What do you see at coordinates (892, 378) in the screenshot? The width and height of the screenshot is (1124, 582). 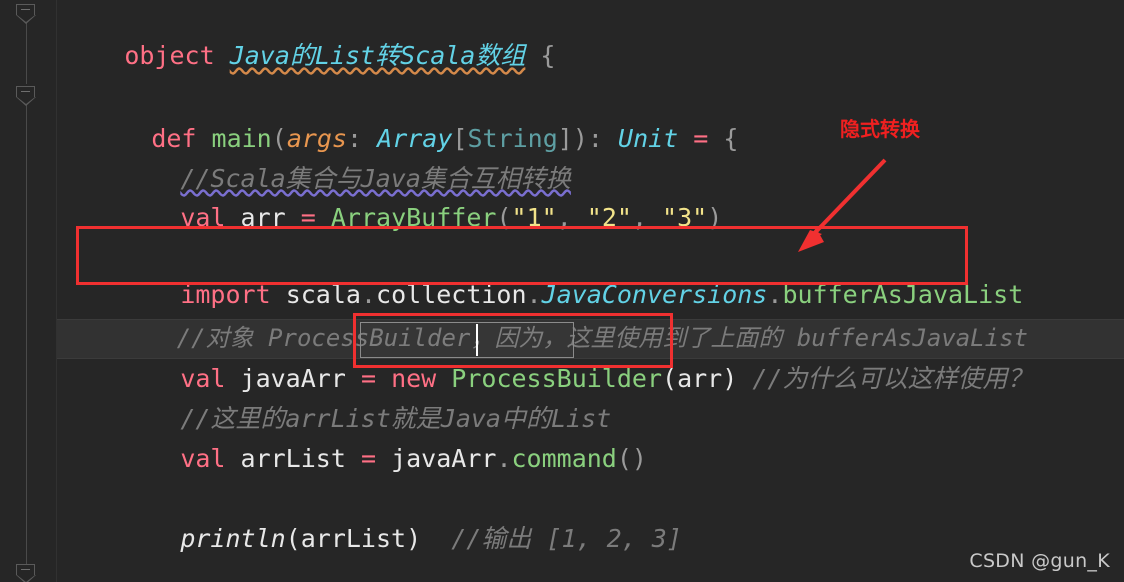 I see `comment-text: //为什么可以这样使用？` at bounding box center [892, 378].